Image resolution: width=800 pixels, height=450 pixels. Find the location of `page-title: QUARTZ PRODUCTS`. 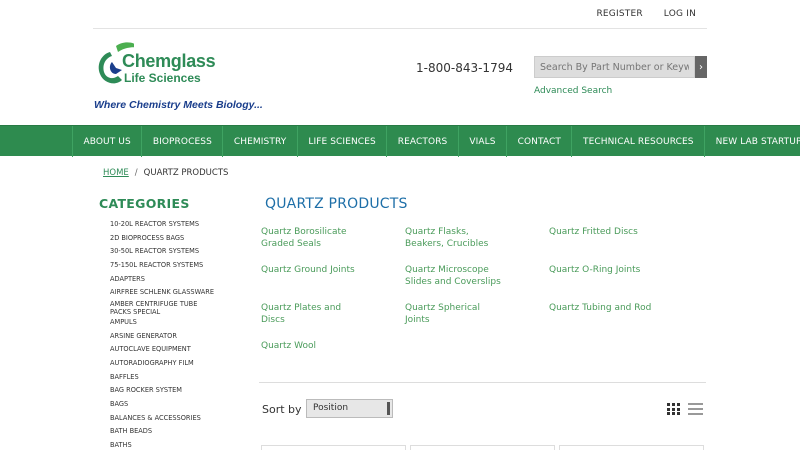

page-title: QUARTZ PRODUCTS is located at coordinates (336, 204).